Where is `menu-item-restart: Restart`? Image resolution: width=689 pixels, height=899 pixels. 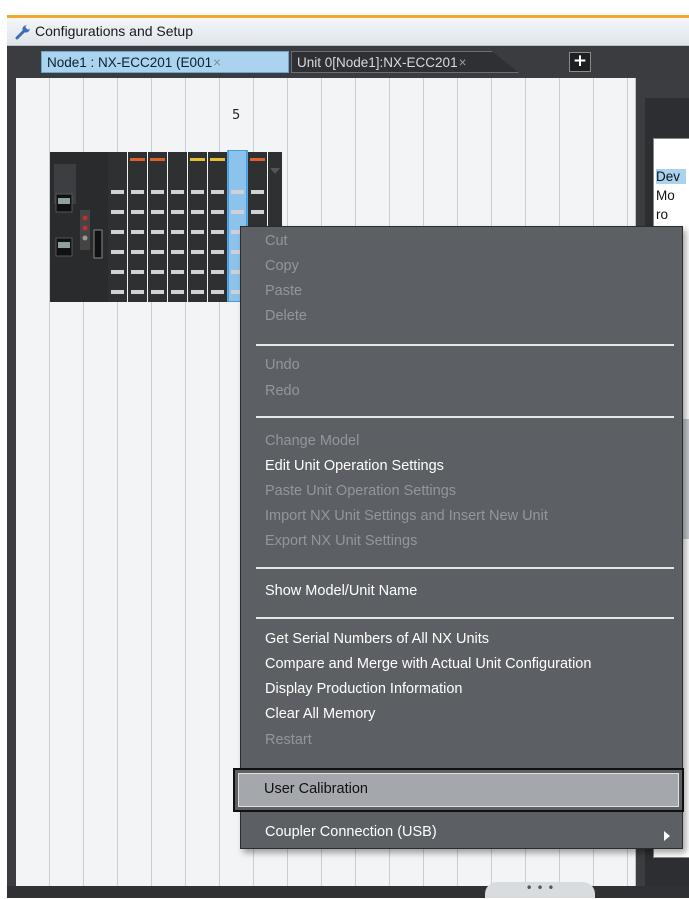
menu-item-restart: Restart is located at coordinates (288, 740).